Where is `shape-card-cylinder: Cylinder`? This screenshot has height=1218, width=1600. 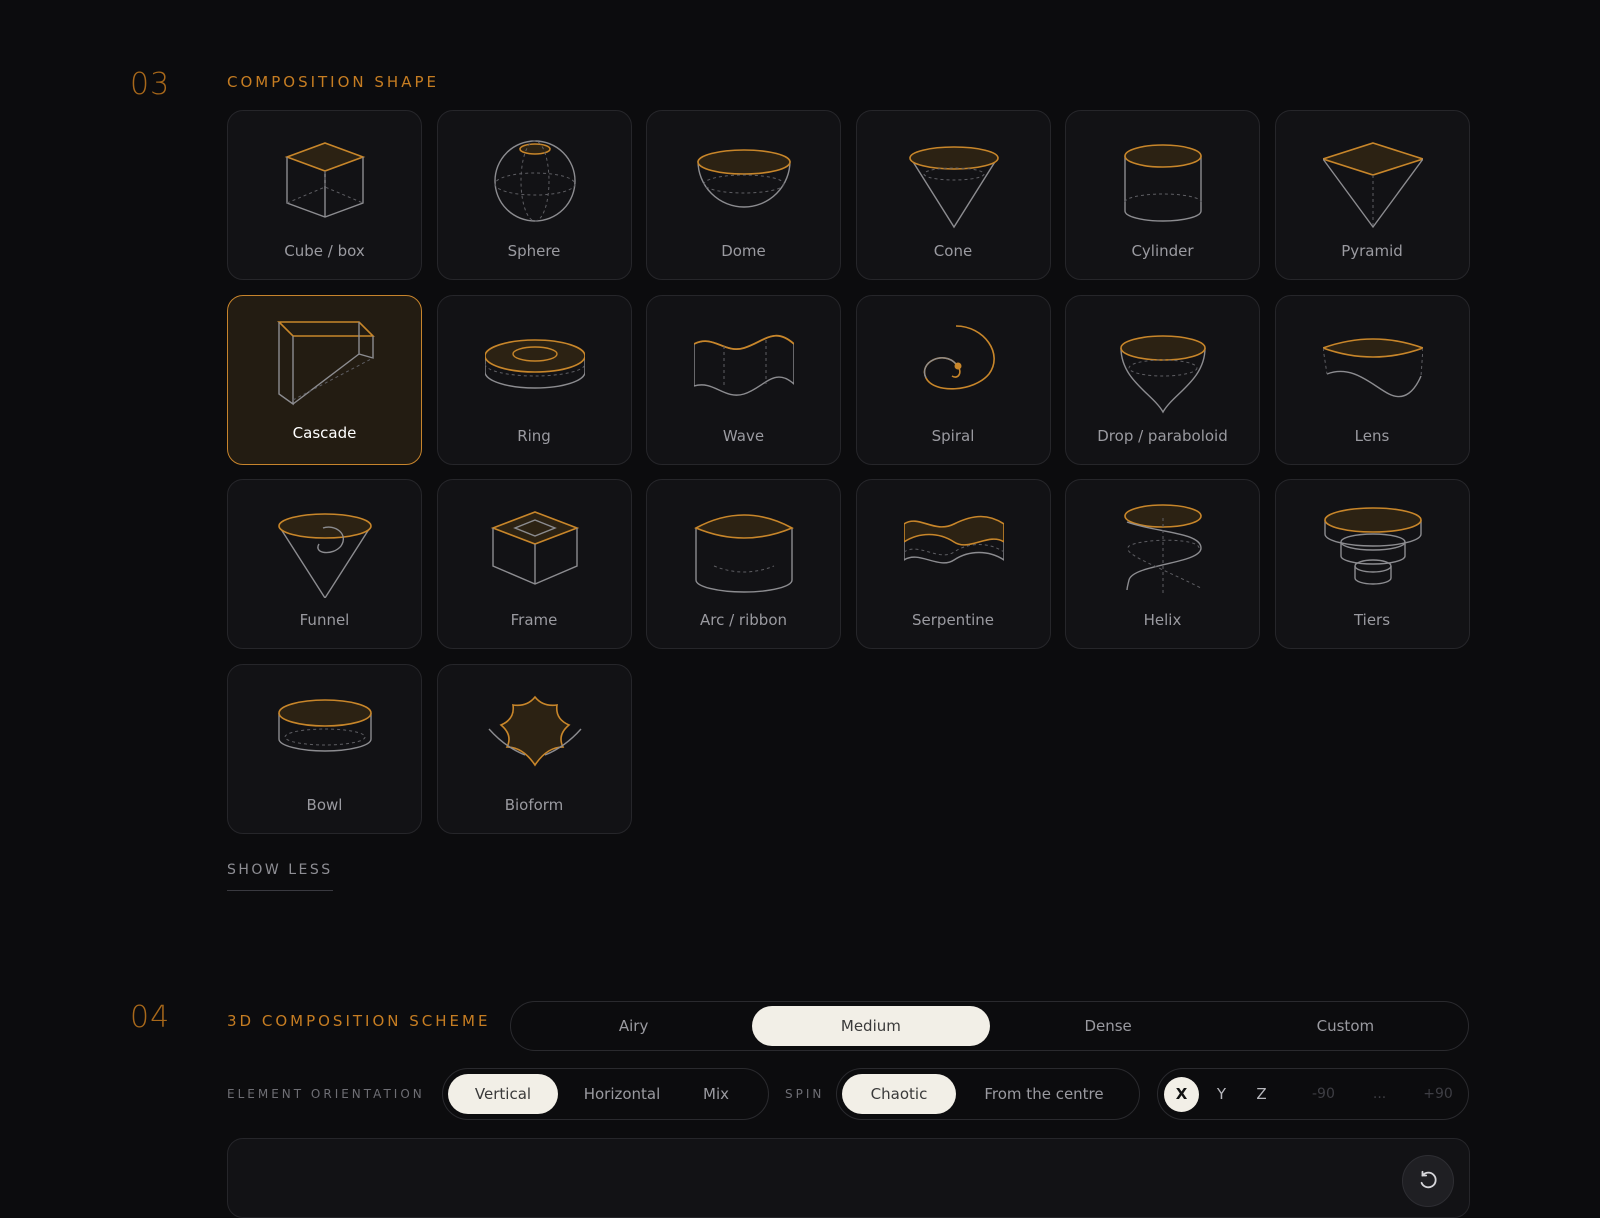 shape-card-cylinder: Cylinder is located at coordinates (1162, 195).